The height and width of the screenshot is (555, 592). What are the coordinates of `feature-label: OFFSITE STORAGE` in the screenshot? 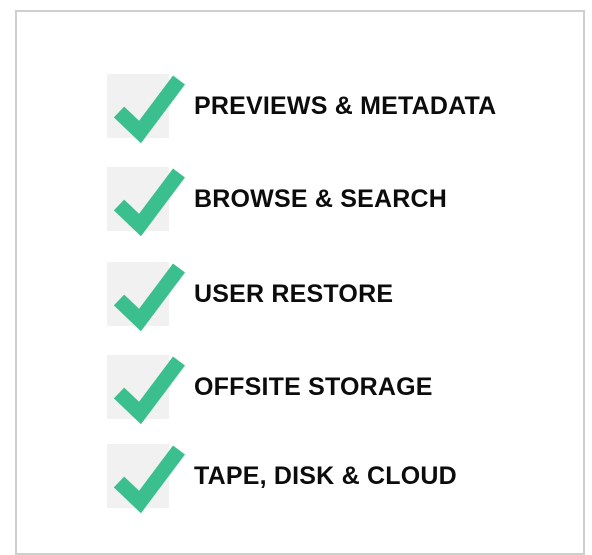 It's located at (313, 386).